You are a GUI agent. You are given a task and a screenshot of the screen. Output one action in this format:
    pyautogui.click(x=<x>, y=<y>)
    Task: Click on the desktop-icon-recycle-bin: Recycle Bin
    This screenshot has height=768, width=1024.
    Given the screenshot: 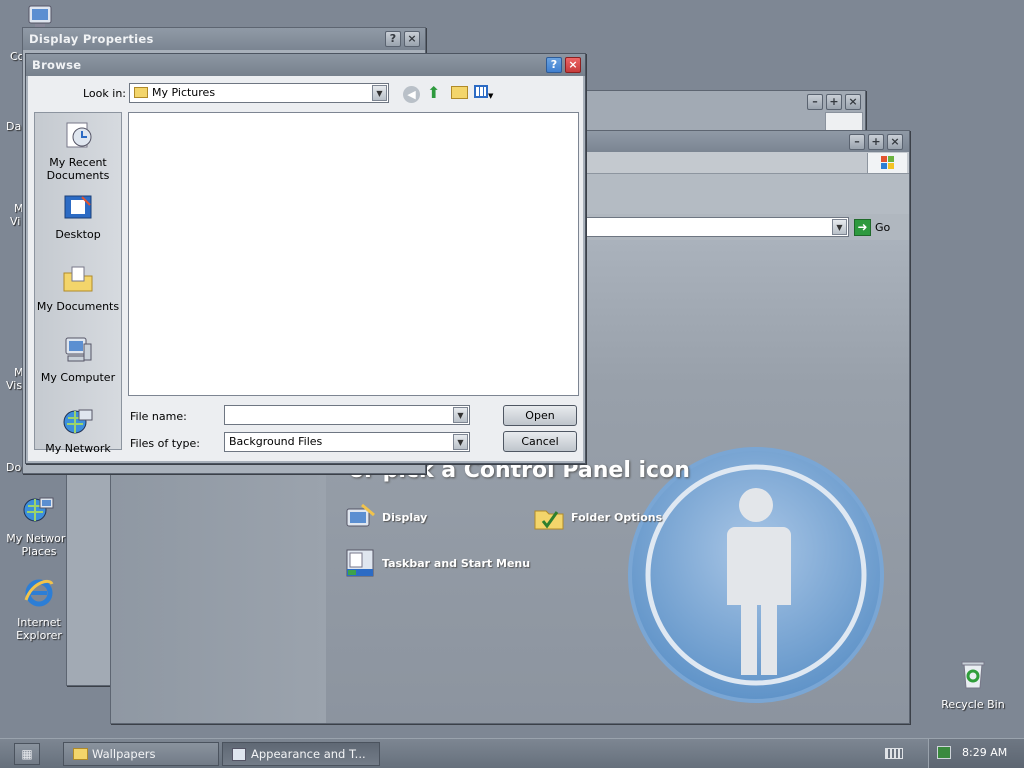 What is the action you would take?
    pyautogui.click(x=973, y=684)
    